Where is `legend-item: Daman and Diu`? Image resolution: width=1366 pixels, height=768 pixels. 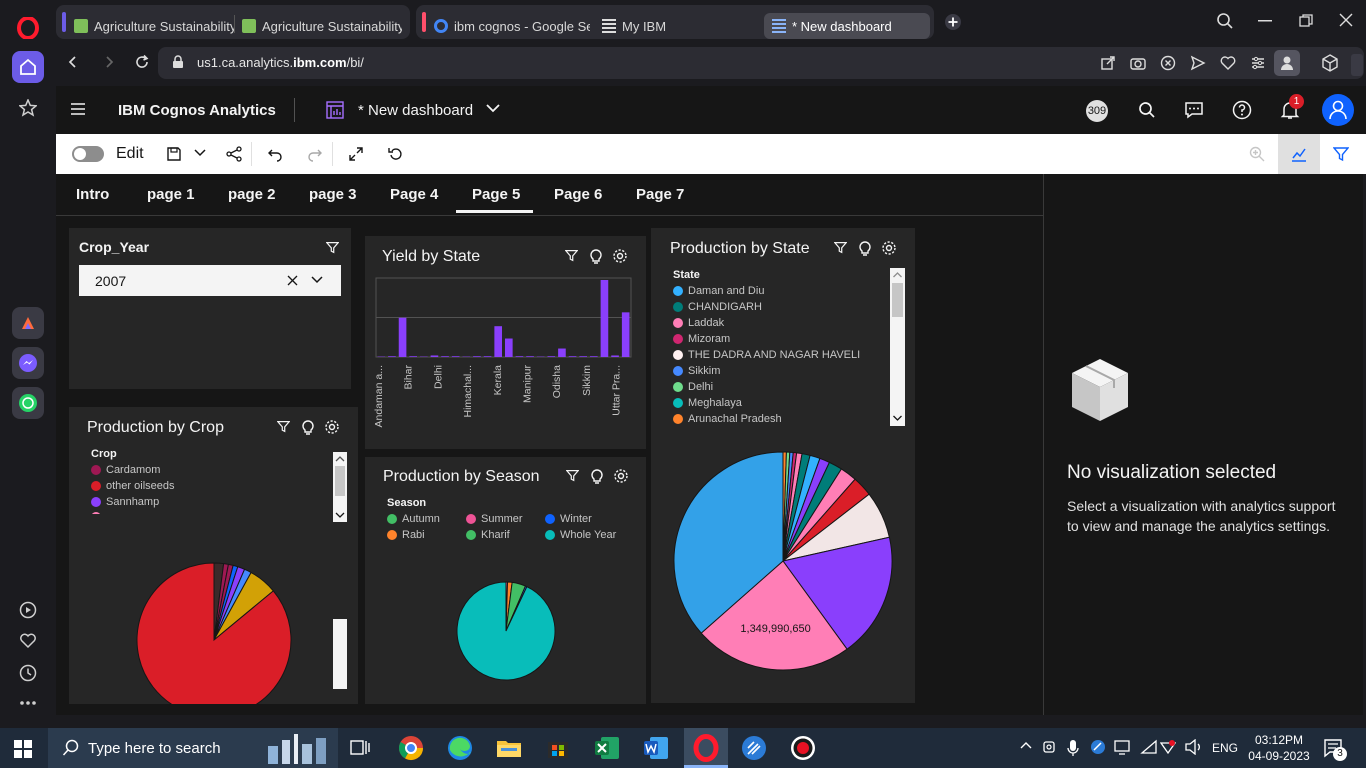 legend-item: Daman and Diu is located at coordinates (718, 291).